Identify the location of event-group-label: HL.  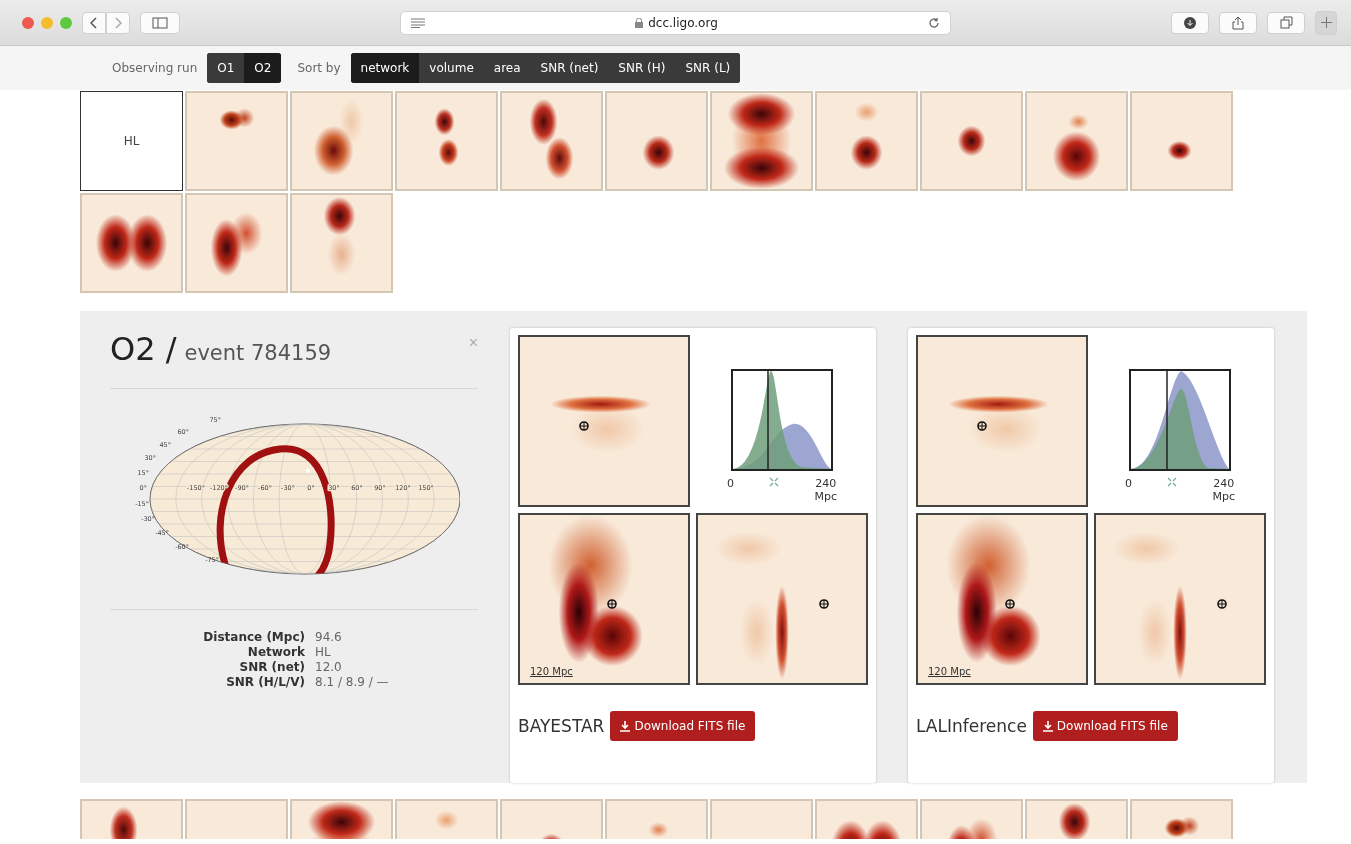
(131, 141).